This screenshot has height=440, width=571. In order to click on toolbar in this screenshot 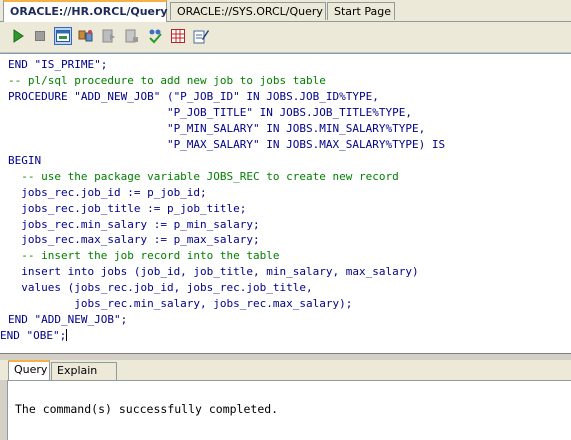, I will do `click(285, 37)`.